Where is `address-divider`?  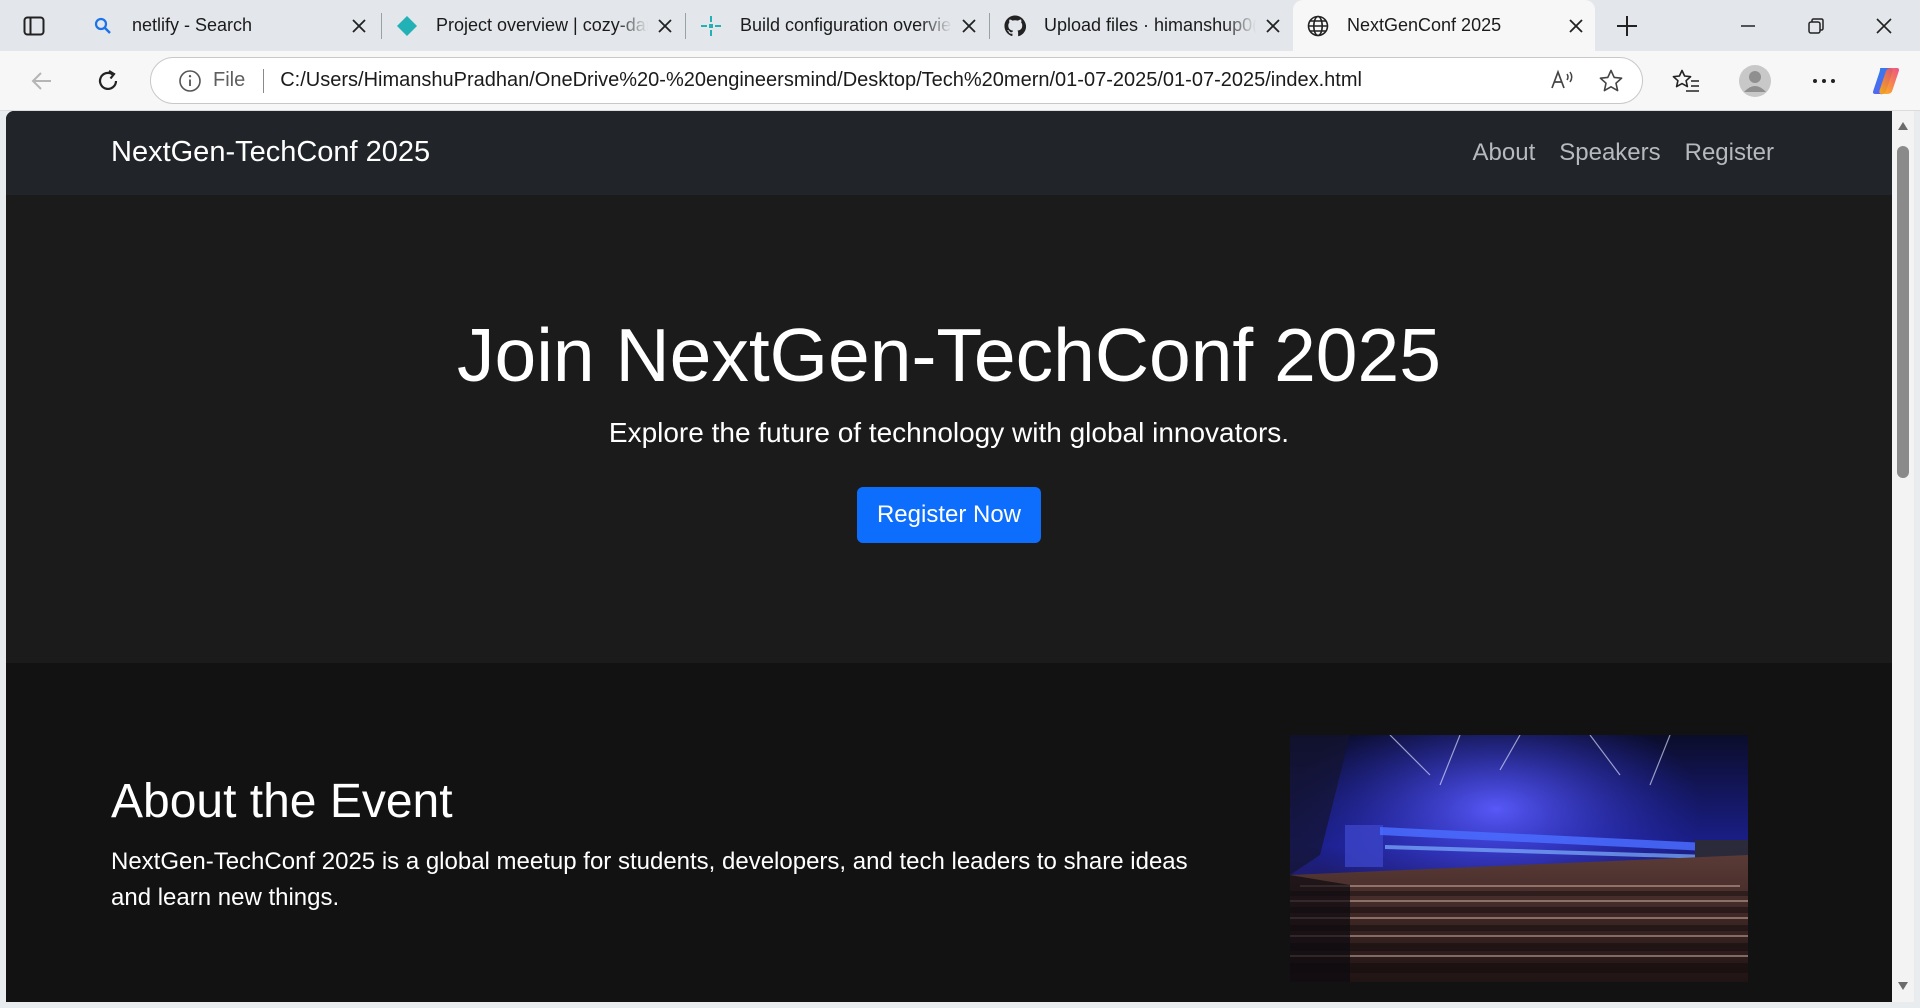 address-divider is located at coordinates (264, 80).